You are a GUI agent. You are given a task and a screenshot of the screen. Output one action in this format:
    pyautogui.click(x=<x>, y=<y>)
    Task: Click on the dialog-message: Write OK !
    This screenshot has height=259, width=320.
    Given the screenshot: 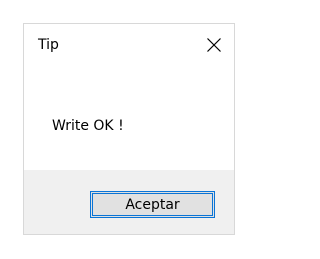 What is the action you would take?
    pyautogui.click(x=88, y=126)
    